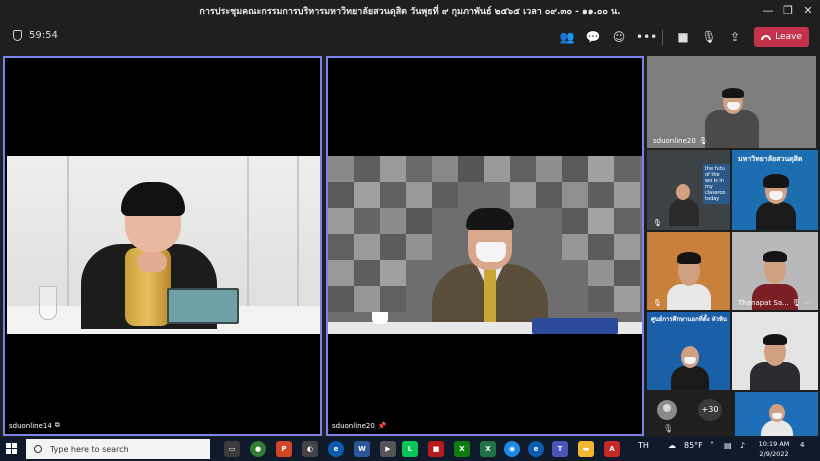 The image size is (820, 461). Describe the element at coordinates (728, 445) in the screenshot. I see `network-icon: ▤` at that location.